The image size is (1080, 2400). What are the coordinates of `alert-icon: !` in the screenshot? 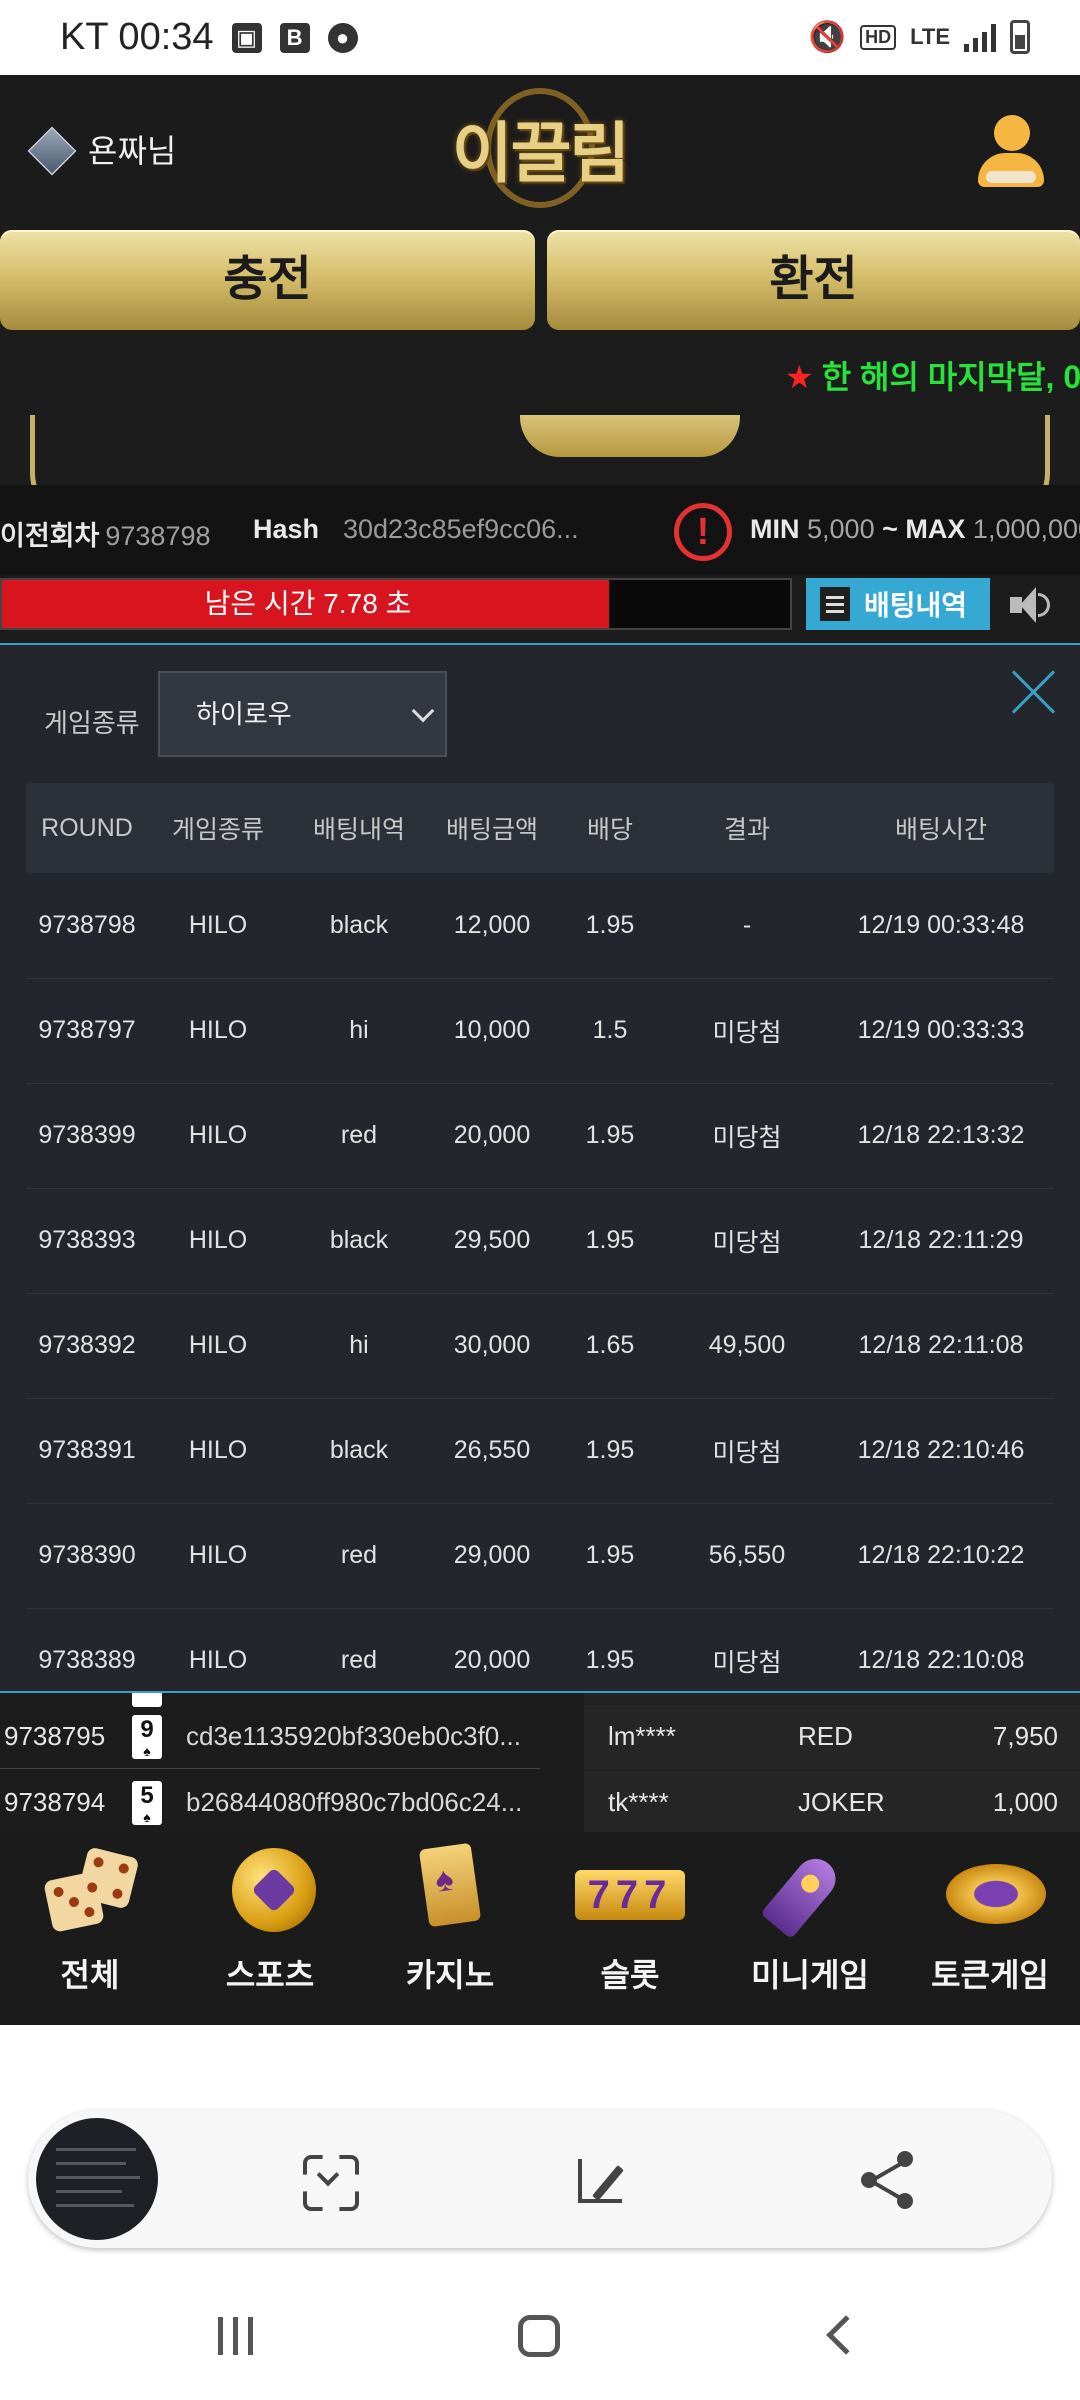 It's located at (703, 532).